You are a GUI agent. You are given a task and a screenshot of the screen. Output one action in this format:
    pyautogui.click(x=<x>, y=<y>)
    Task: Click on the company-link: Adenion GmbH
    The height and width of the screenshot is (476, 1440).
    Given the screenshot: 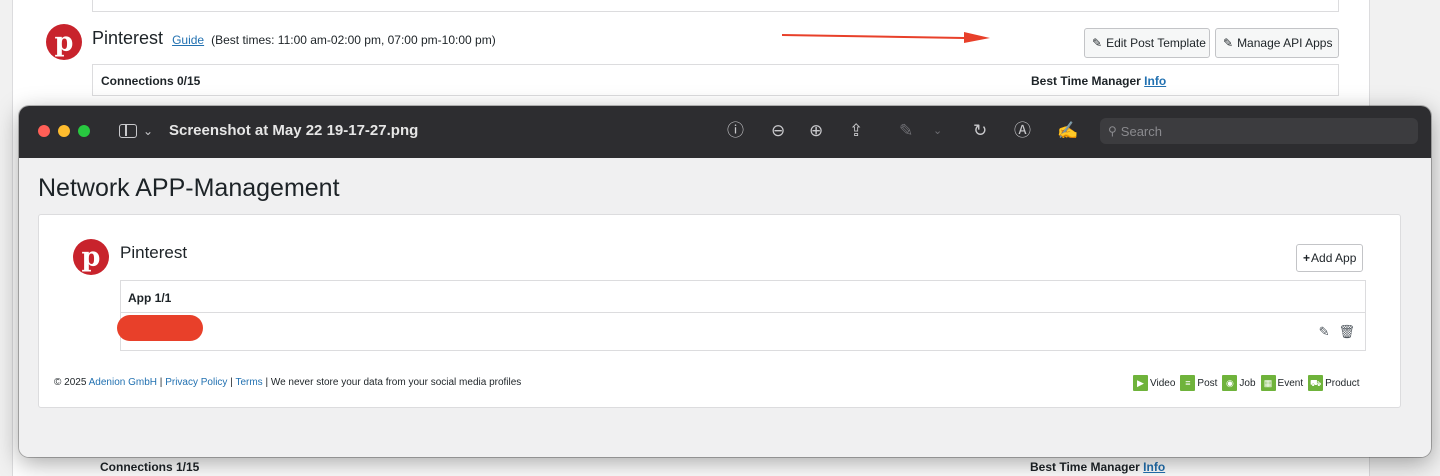 What is the action you would take?
    pyautogui.click(x=123, y=382)
    